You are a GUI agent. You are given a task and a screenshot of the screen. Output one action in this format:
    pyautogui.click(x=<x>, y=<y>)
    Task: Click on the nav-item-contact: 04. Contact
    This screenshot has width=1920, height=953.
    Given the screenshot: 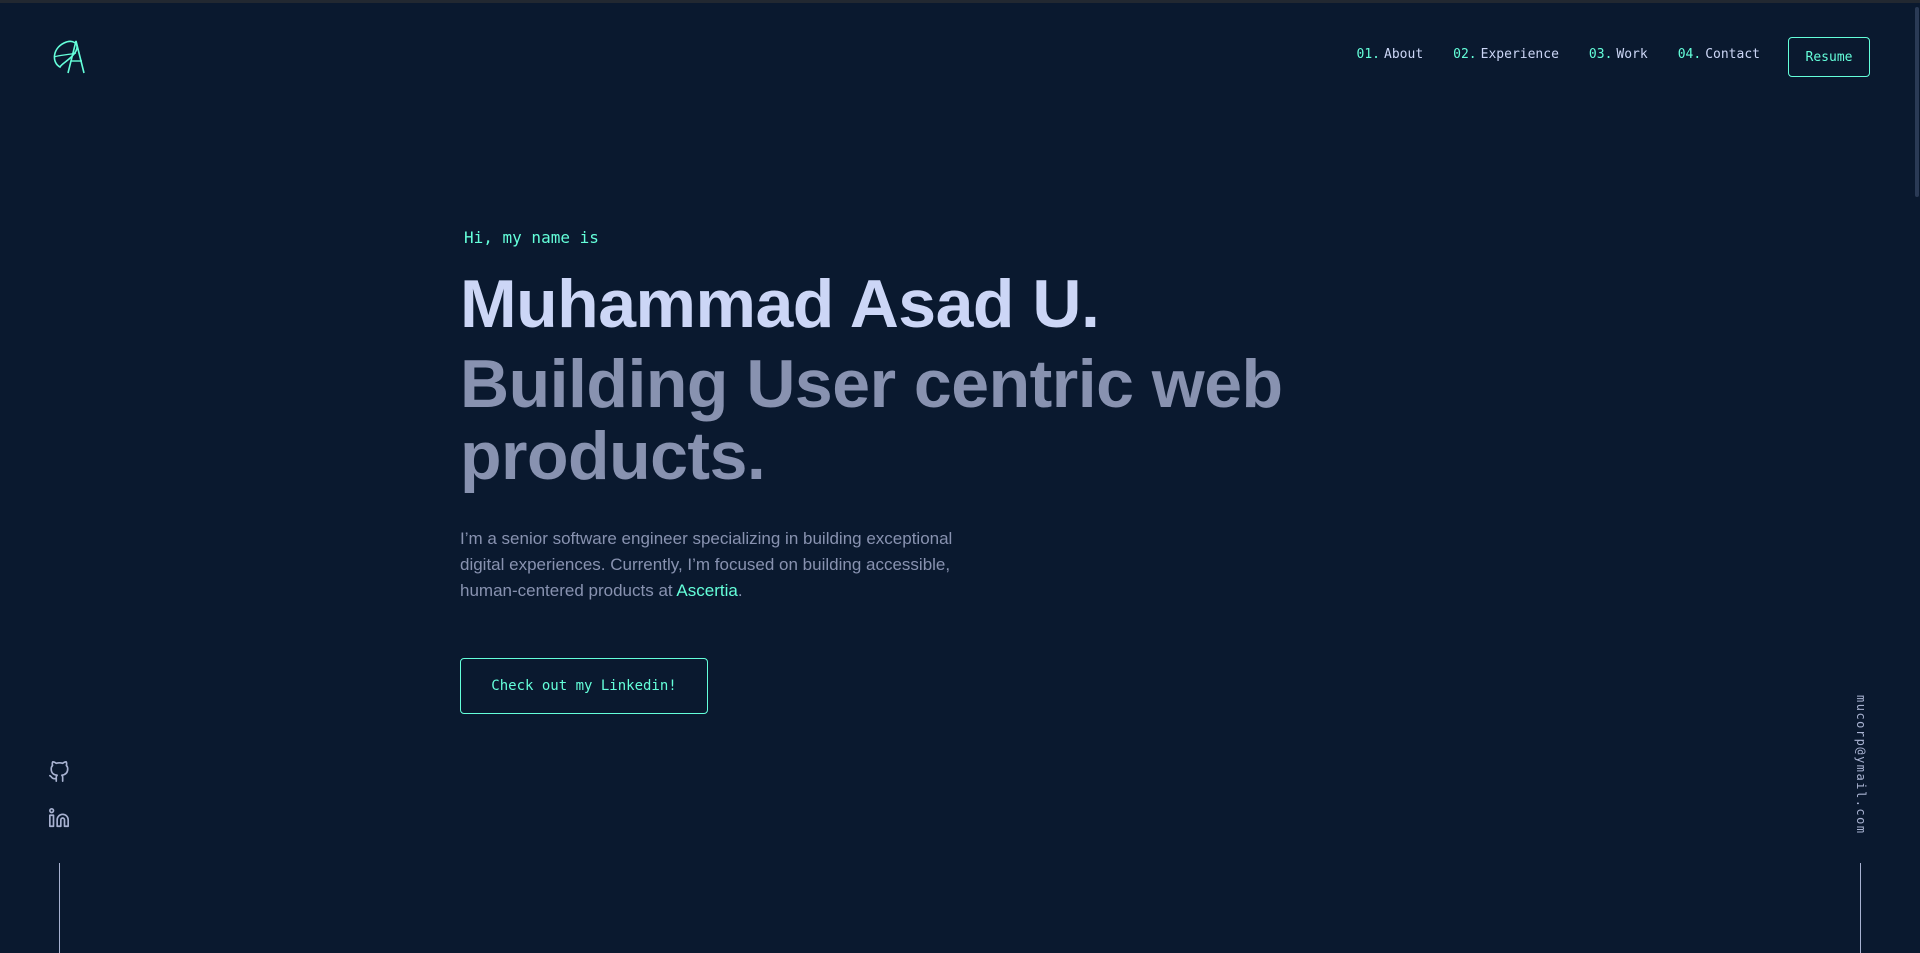 What is the action you would take?
    pyautogui.click(x=1719, y=54)
    